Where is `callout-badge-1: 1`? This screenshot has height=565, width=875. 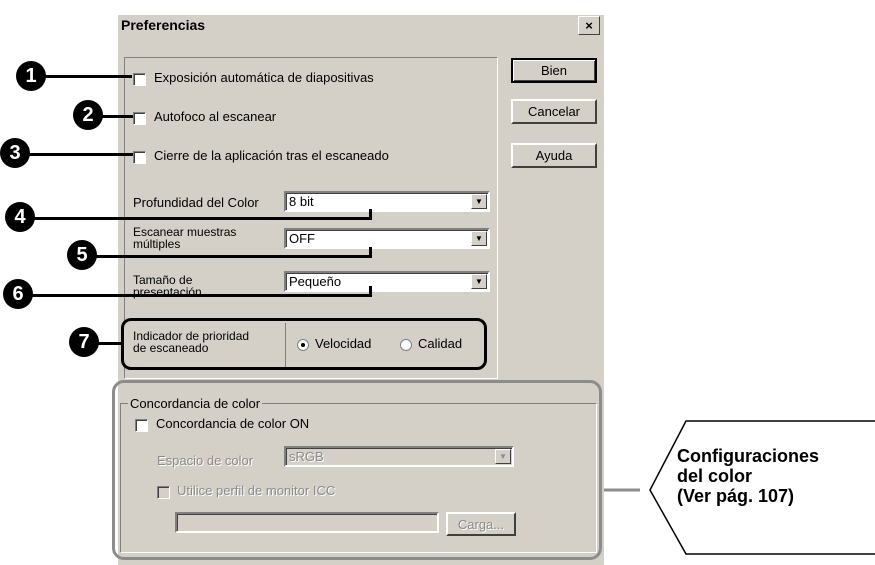
callout-badge-1: 1 is located at coordinates (31, 76).